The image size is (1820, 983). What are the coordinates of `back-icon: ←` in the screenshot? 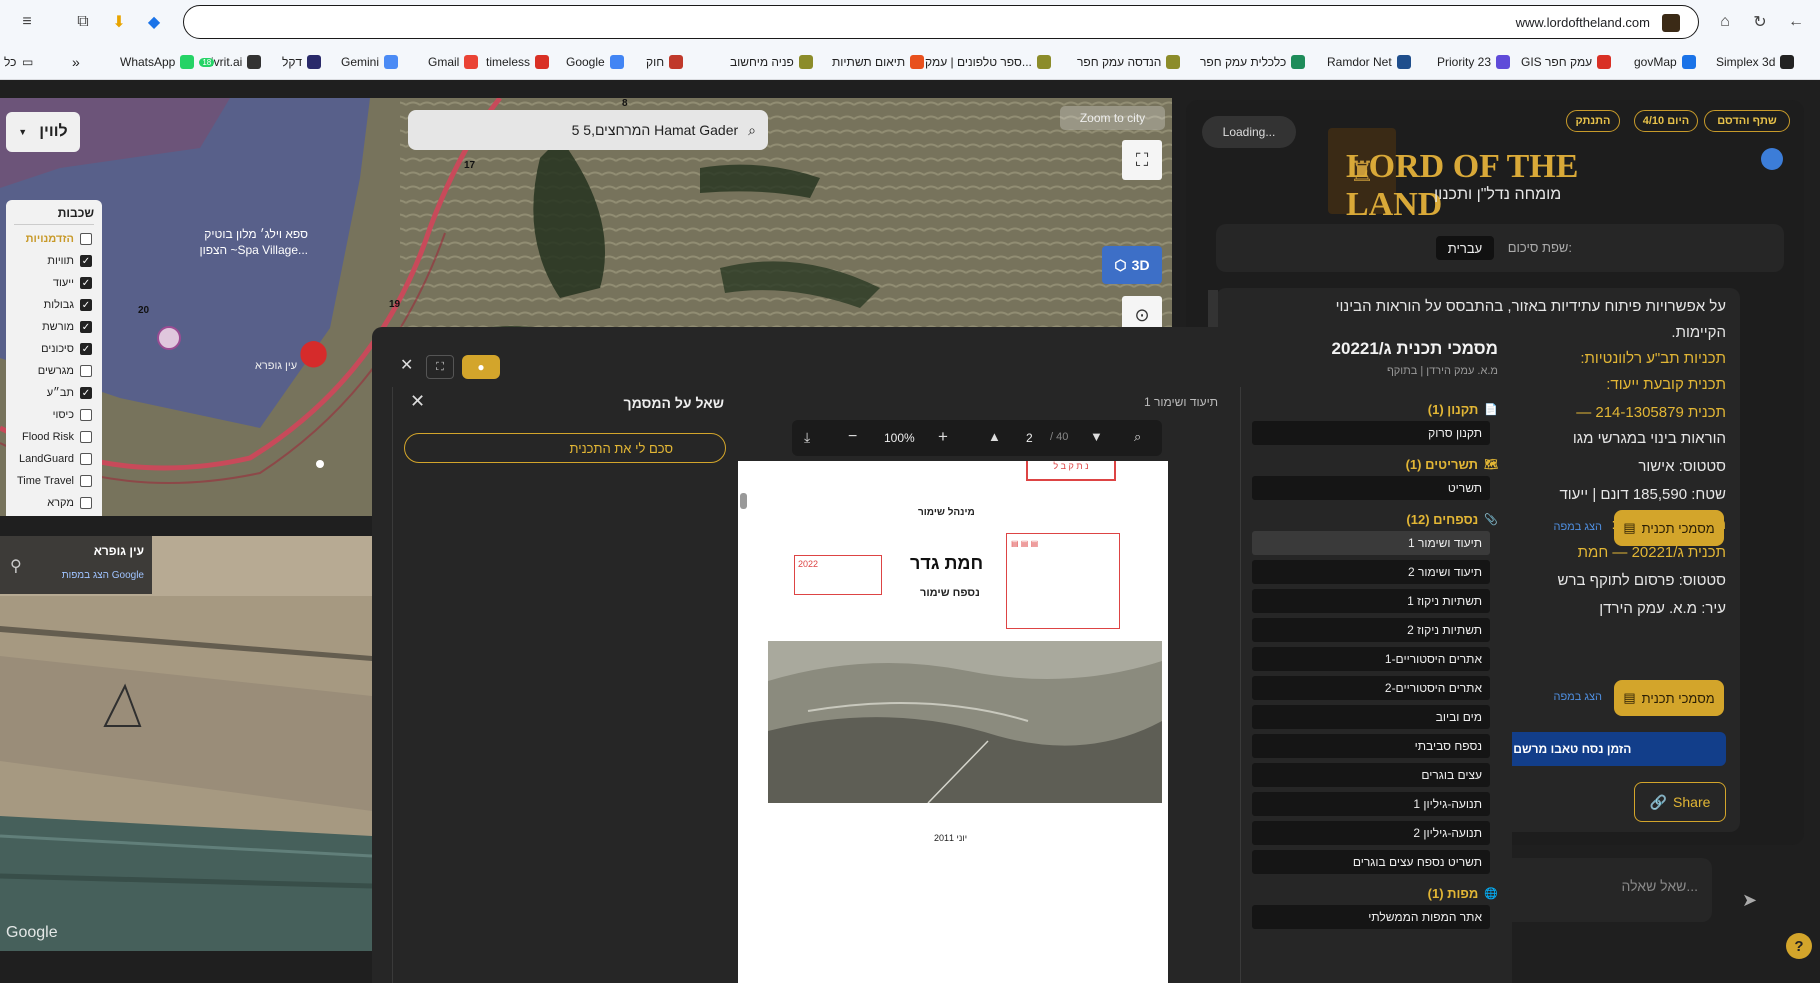 It's located at (1796, 22).